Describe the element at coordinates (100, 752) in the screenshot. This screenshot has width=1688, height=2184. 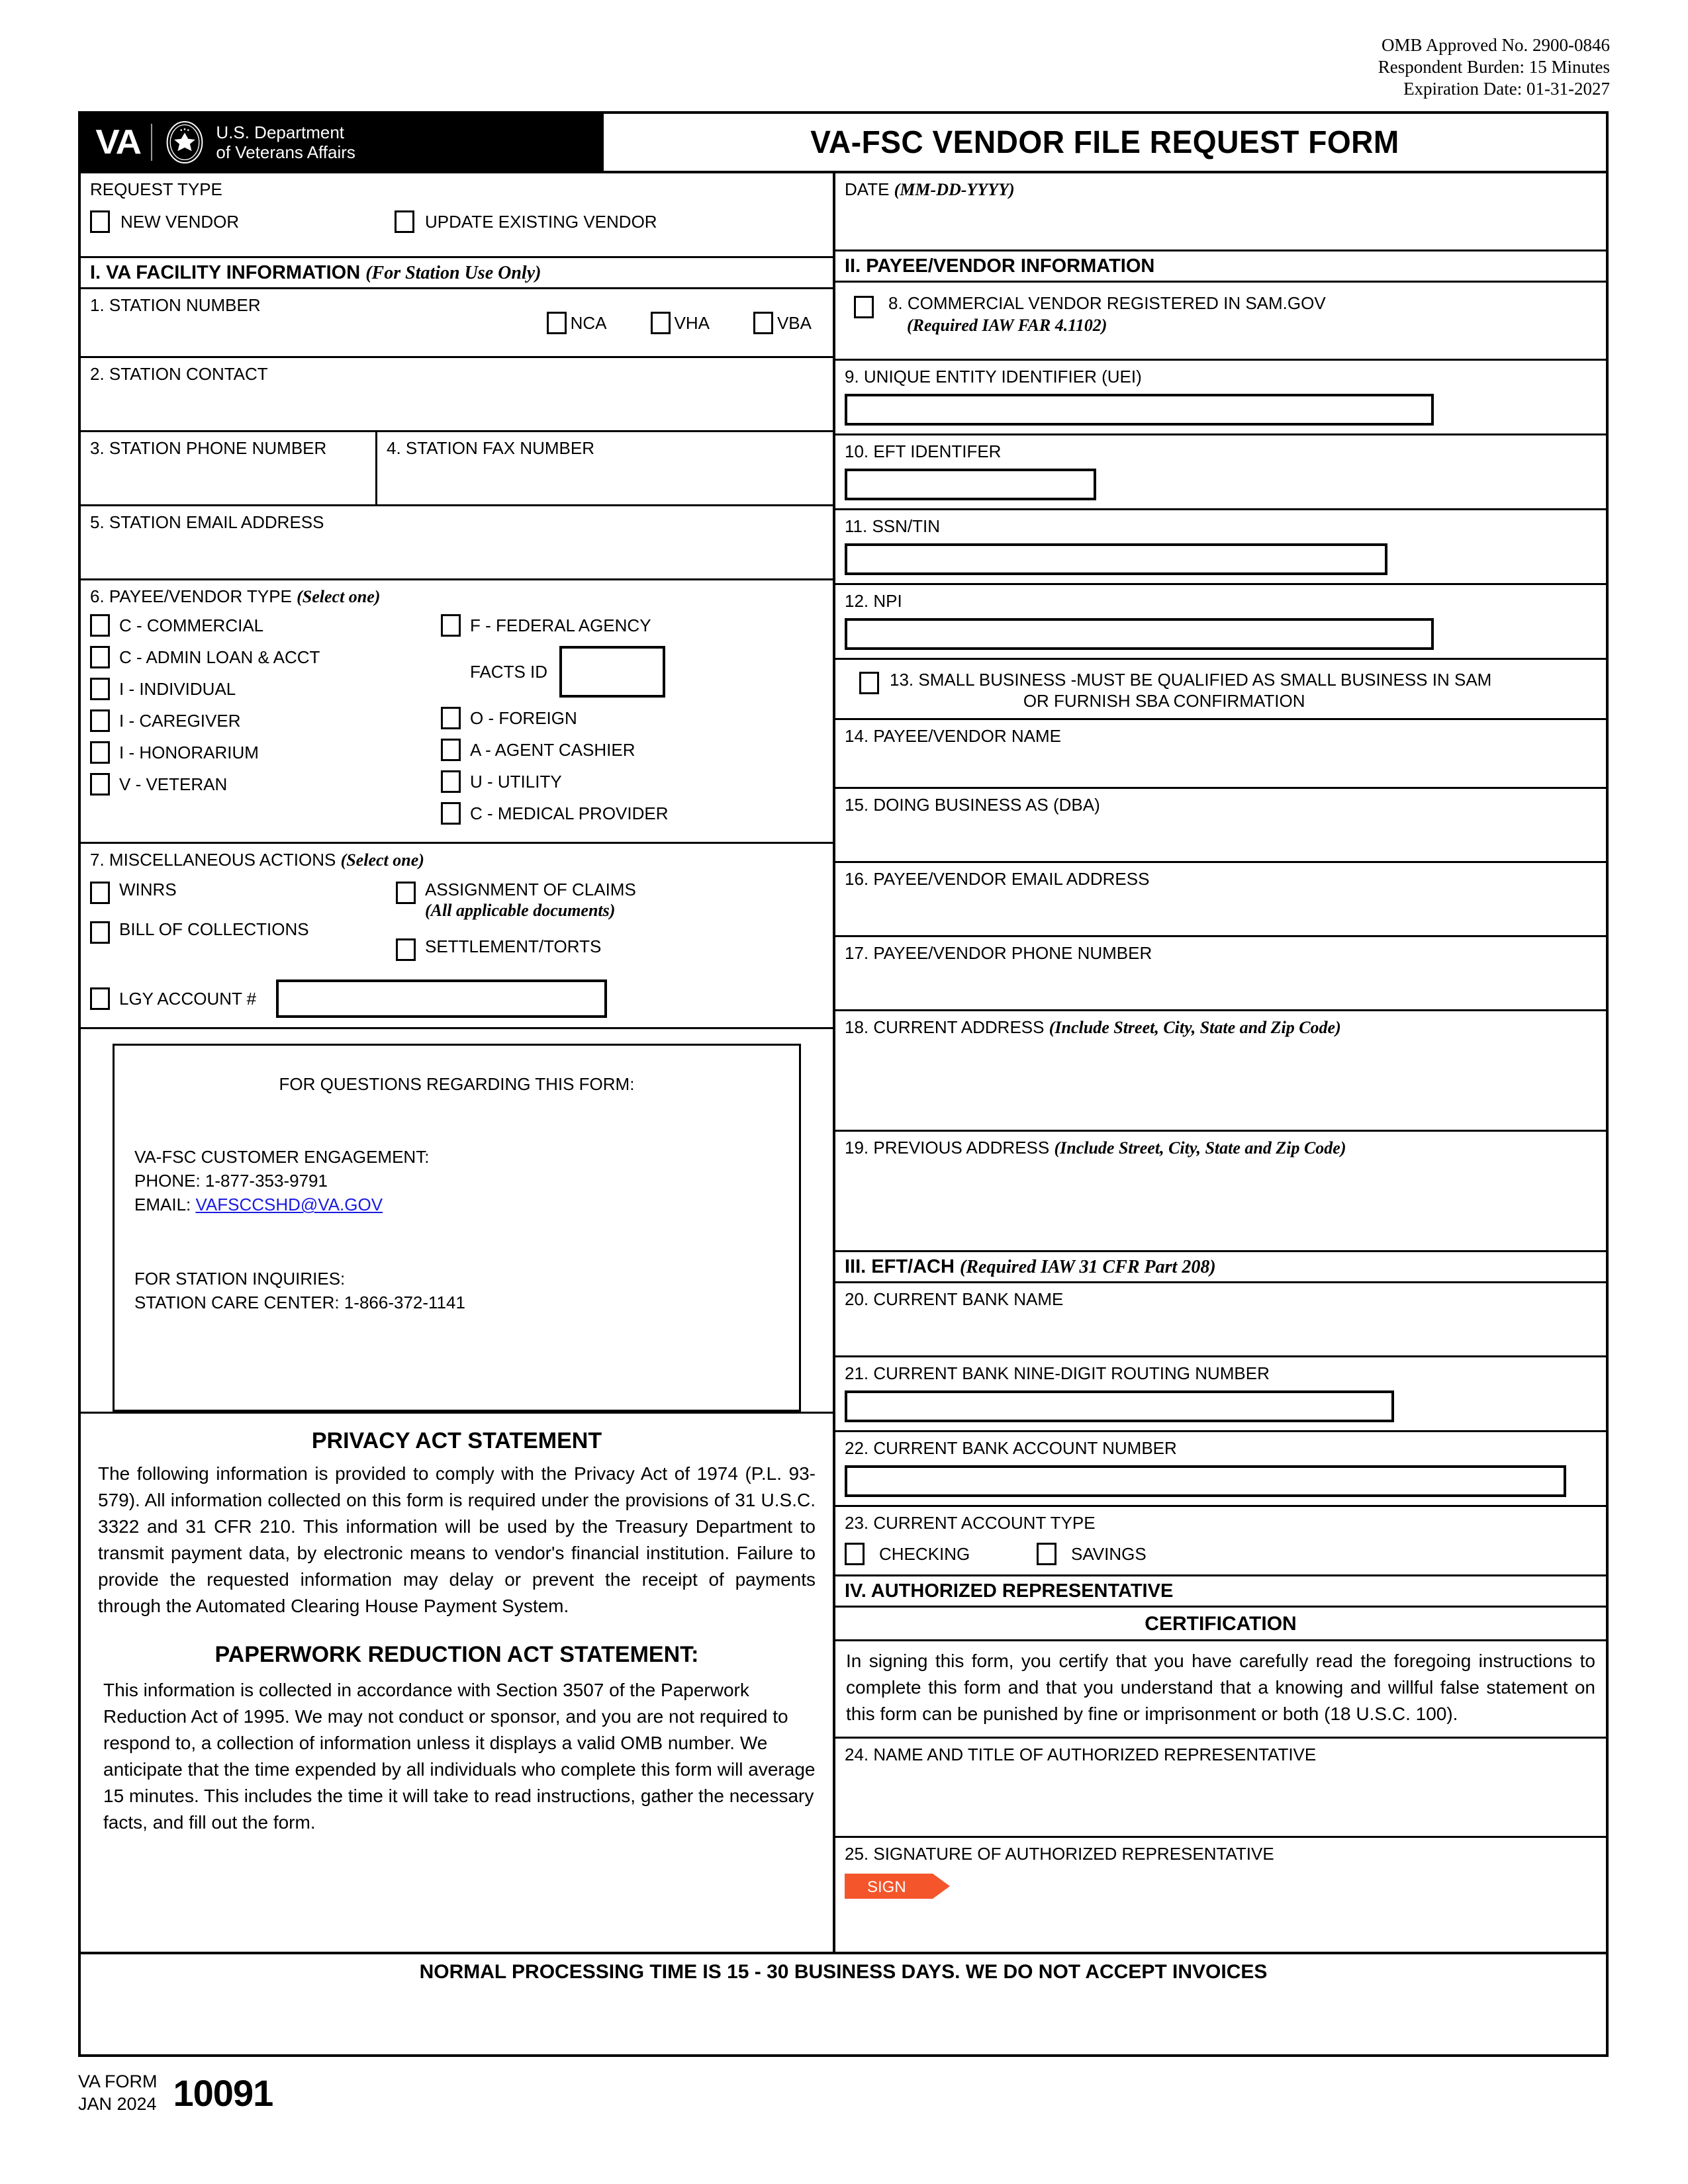
I see `honorarium-checkbox` at that location.